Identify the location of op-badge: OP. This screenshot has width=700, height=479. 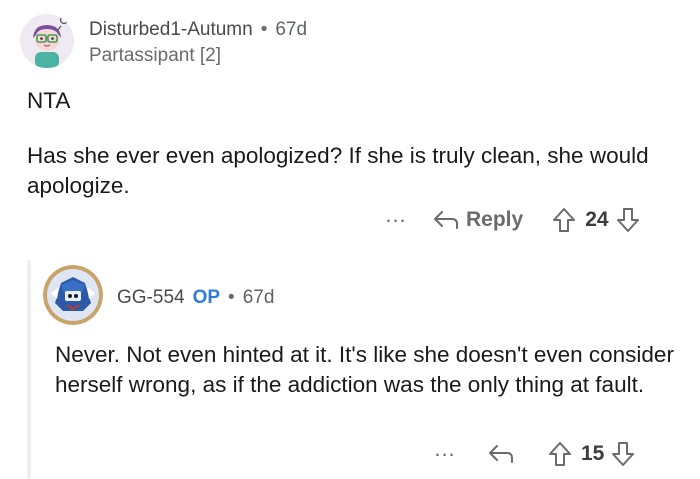
(206, 297).